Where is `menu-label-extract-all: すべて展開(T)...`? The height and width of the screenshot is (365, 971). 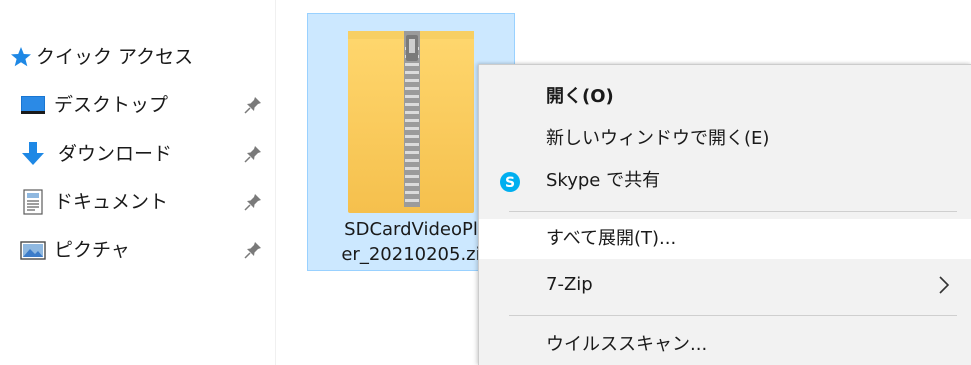 menu-label-extract-all: すべて展開(T)... is located at coordinates (611, 238).